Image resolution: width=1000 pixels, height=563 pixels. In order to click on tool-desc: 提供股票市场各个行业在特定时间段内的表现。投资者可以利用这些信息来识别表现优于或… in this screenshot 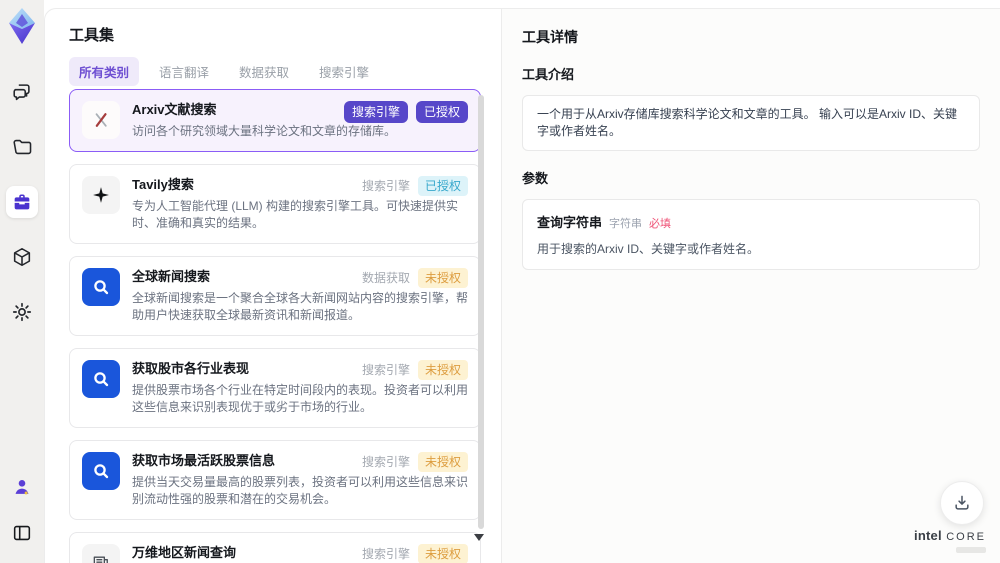, I will do `click(300, 398)`.